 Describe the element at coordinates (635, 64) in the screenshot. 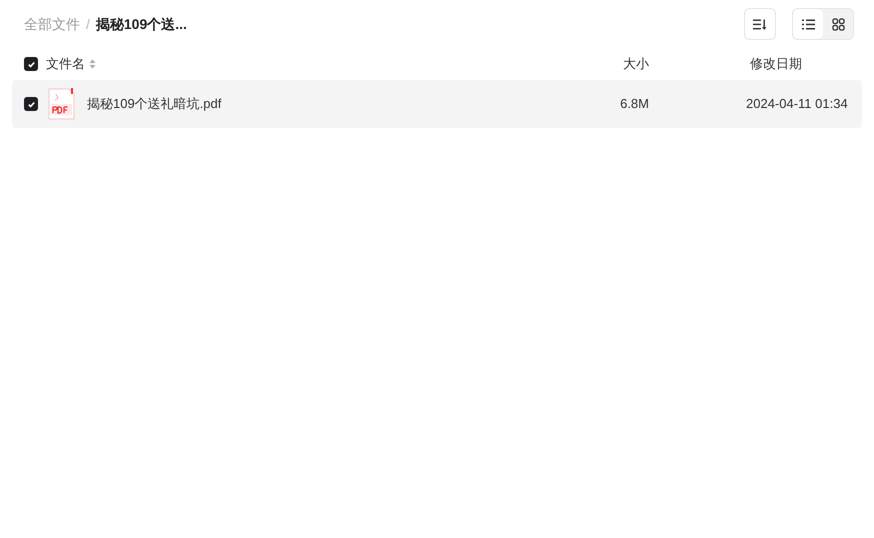

I see `column-header: 大小` at that location.